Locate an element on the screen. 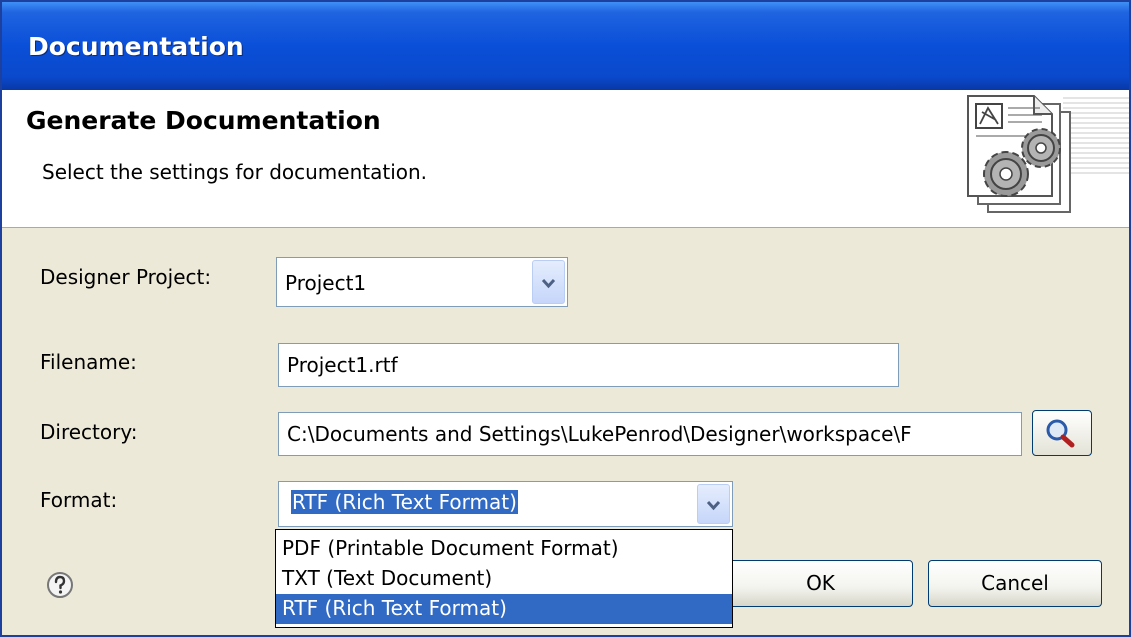 The width and height of the screenshot is (1131, 637). format-option-pdf: PDF (Printable Document Format) is located at coordinates (504, 549).